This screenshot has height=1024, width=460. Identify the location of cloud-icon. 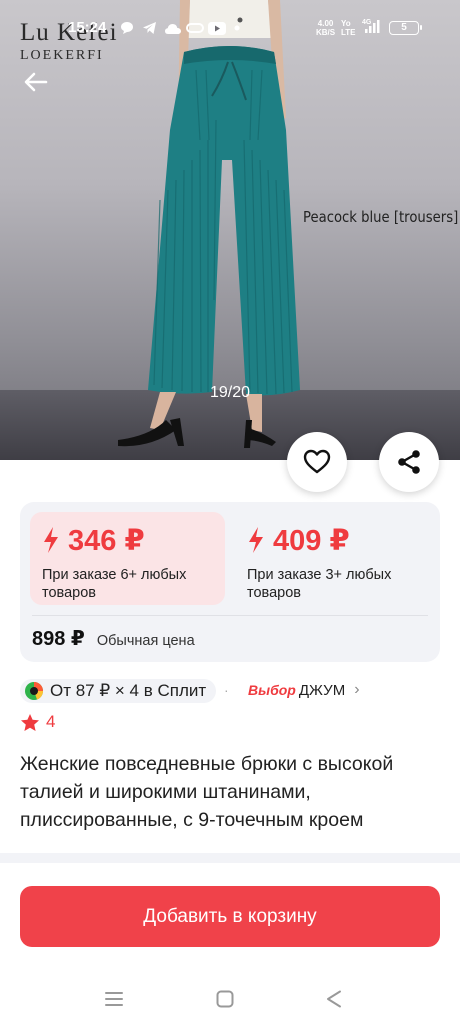
(173, 28).